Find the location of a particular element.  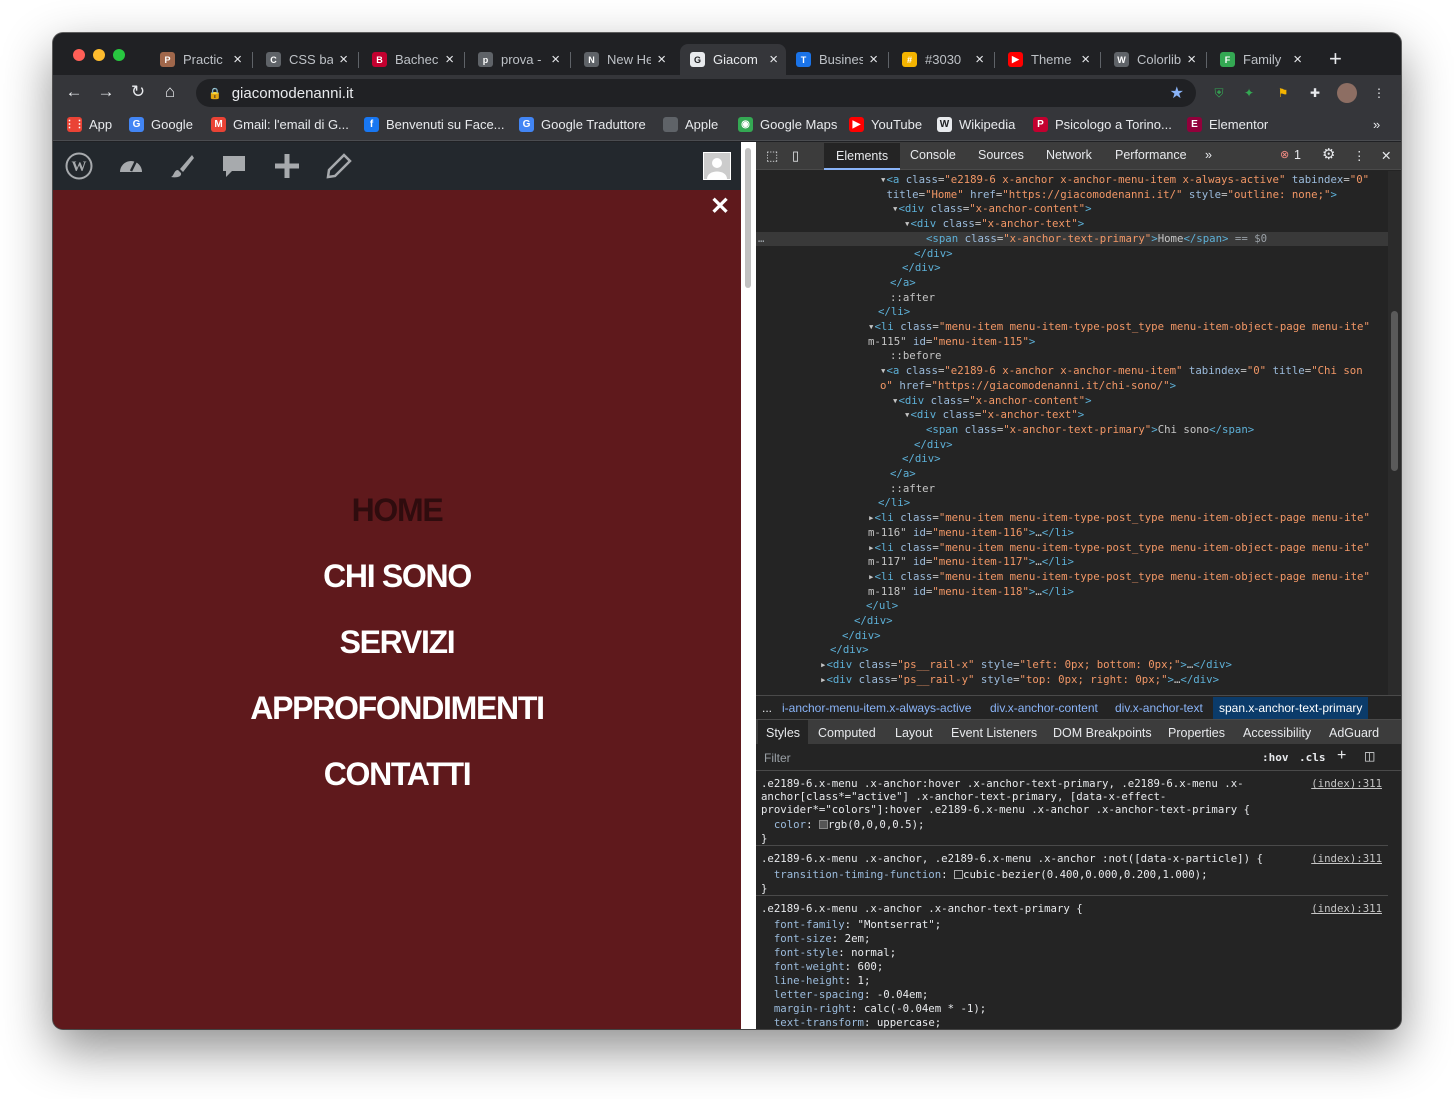

browser-tab: ▶ Theme × is located at coordinates (1048, 59).